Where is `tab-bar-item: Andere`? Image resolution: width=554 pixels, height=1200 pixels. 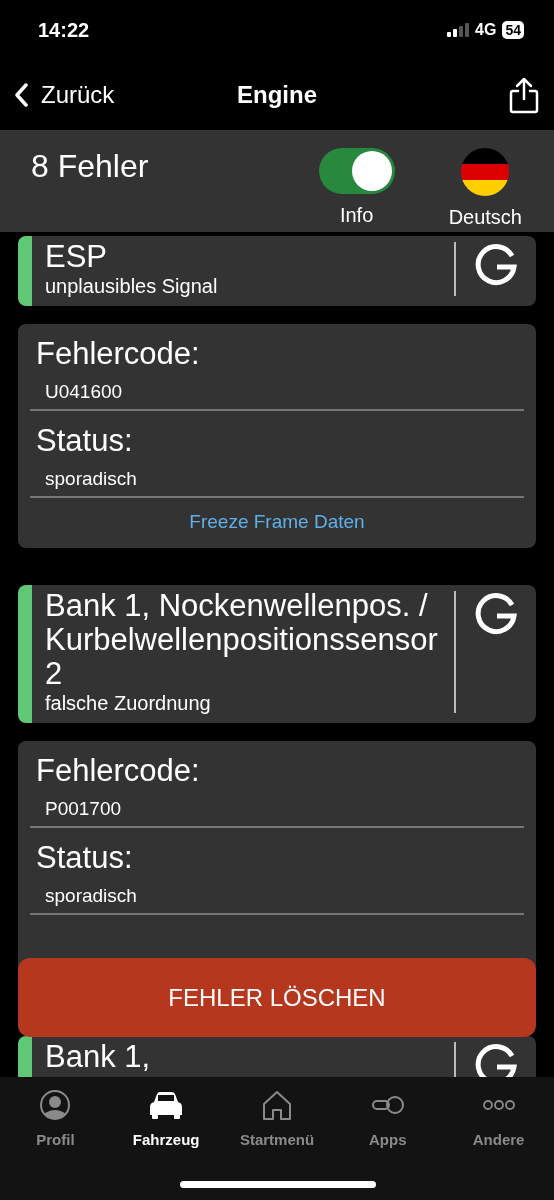 tab-bar-item: Andere is located at coordinates (498, 1118).